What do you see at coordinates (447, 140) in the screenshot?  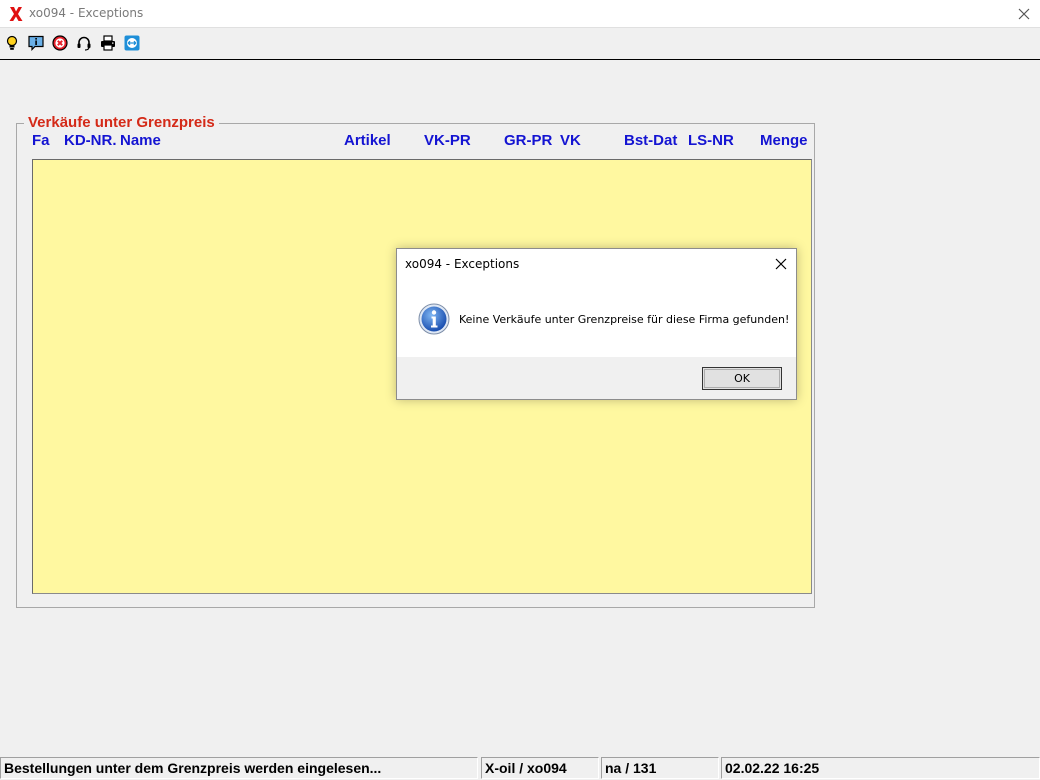 I see `column-header-vk-pr: VK-PR` at bounding box center [447, 140].